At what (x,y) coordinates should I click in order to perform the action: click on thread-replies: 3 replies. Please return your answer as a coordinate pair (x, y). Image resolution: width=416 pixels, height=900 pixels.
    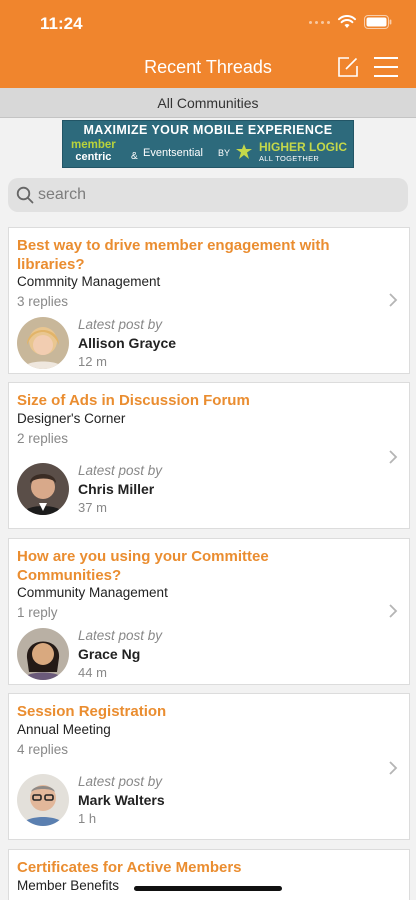
    Looking at the image, I should click on (43, 301).